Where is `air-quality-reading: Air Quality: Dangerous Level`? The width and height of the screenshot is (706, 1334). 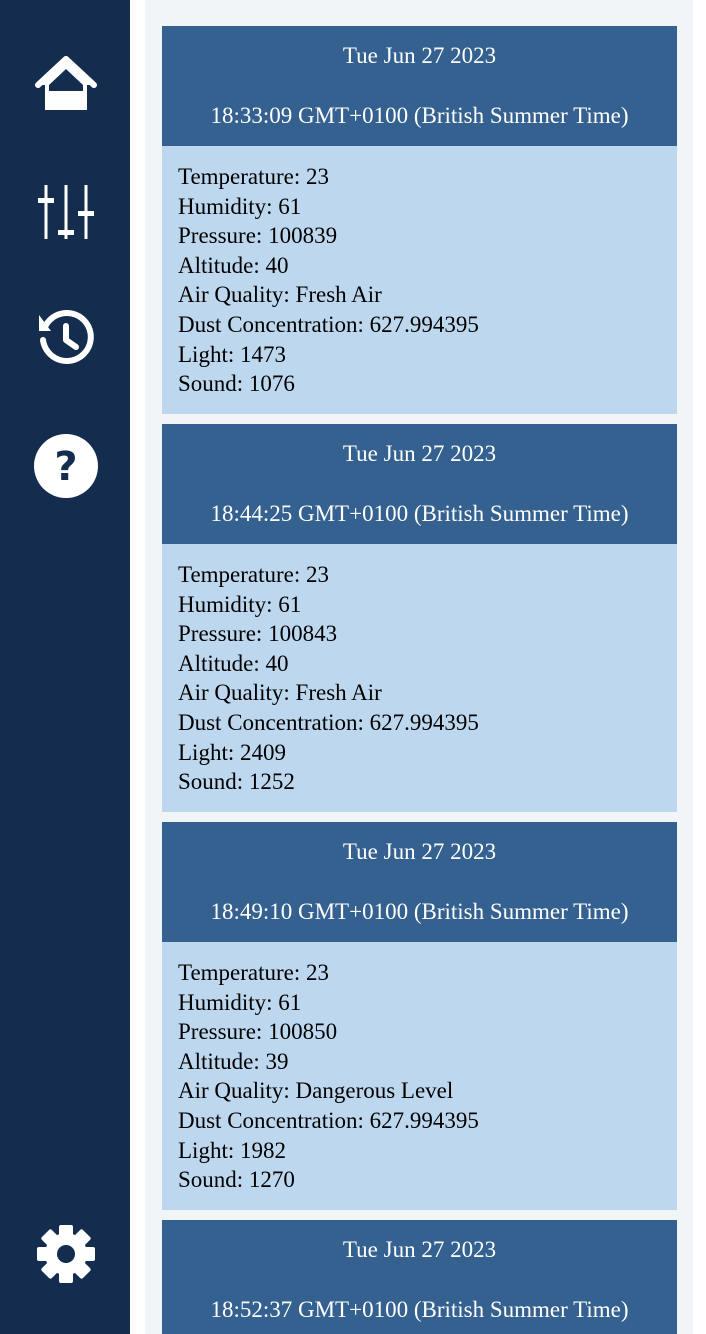
air-quality-reading: Air Quality: Dangerous Level is located at coordinates (316, 1091).